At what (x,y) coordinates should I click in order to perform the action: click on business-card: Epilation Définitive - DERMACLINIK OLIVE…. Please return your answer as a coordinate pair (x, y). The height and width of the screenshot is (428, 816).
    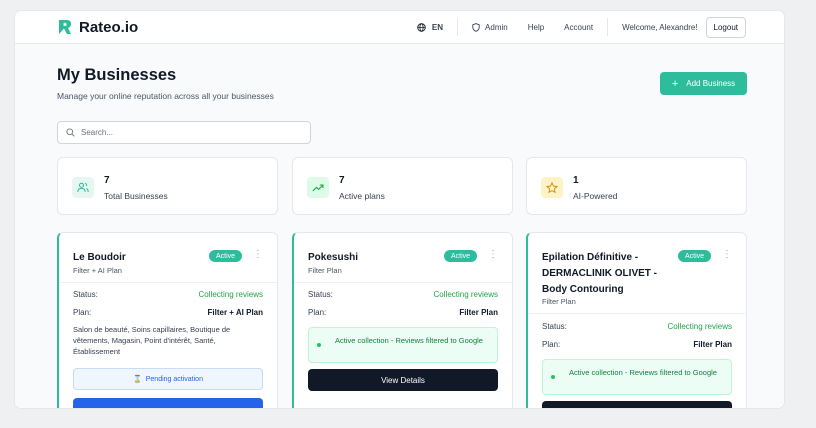
    Looking at the image, I should click on (636, 320).